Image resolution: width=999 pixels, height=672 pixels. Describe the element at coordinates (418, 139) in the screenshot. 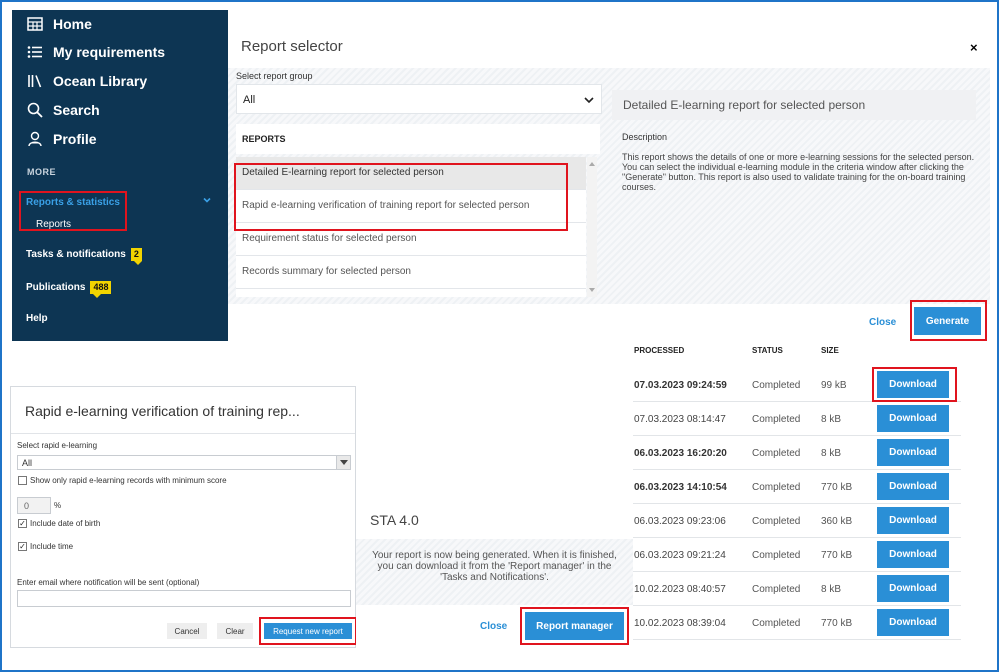

I see `reports-list-header: REPORTS` at that location.